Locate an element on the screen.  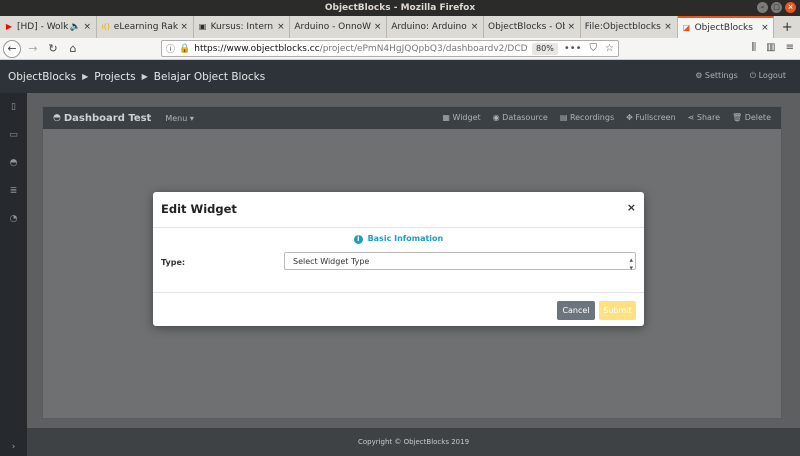
browser-tab: ▣ Kursus: Intern × is located at coordinates (242, 27).